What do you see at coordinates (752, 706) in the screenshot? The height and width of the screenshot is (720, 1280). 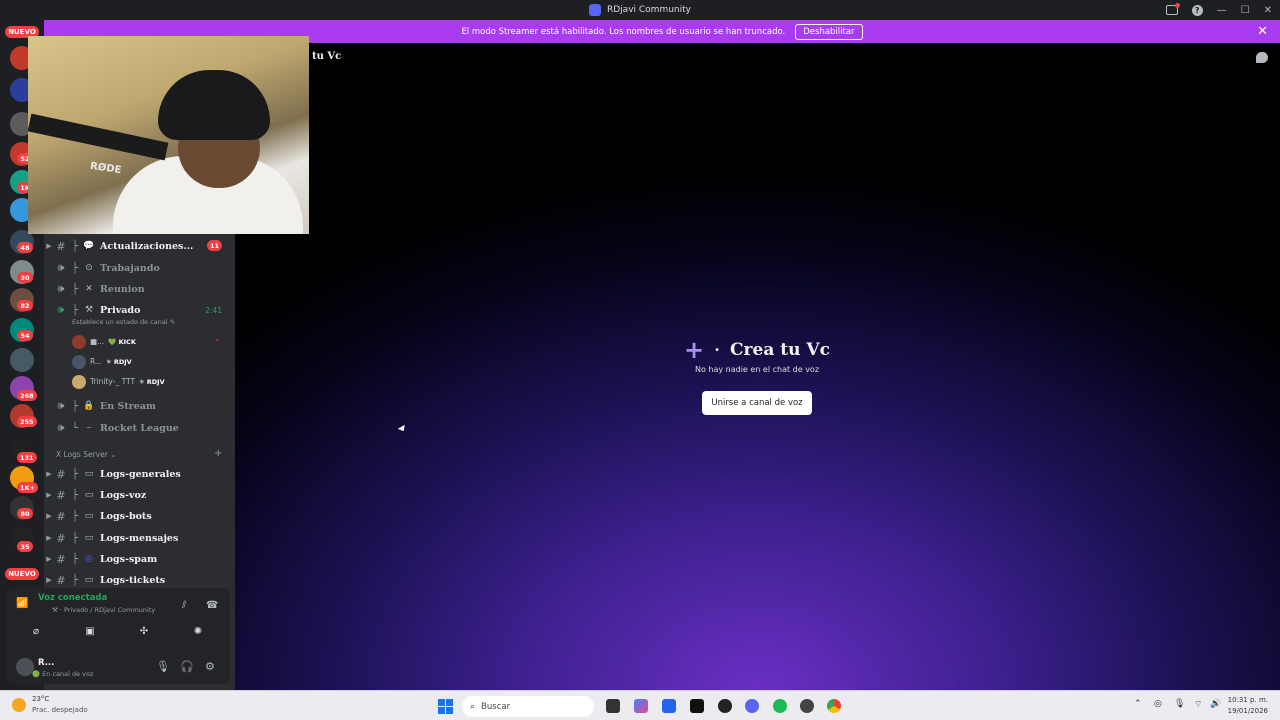 I see `discord-taskbar-icon` at bounding box center [752, 706].